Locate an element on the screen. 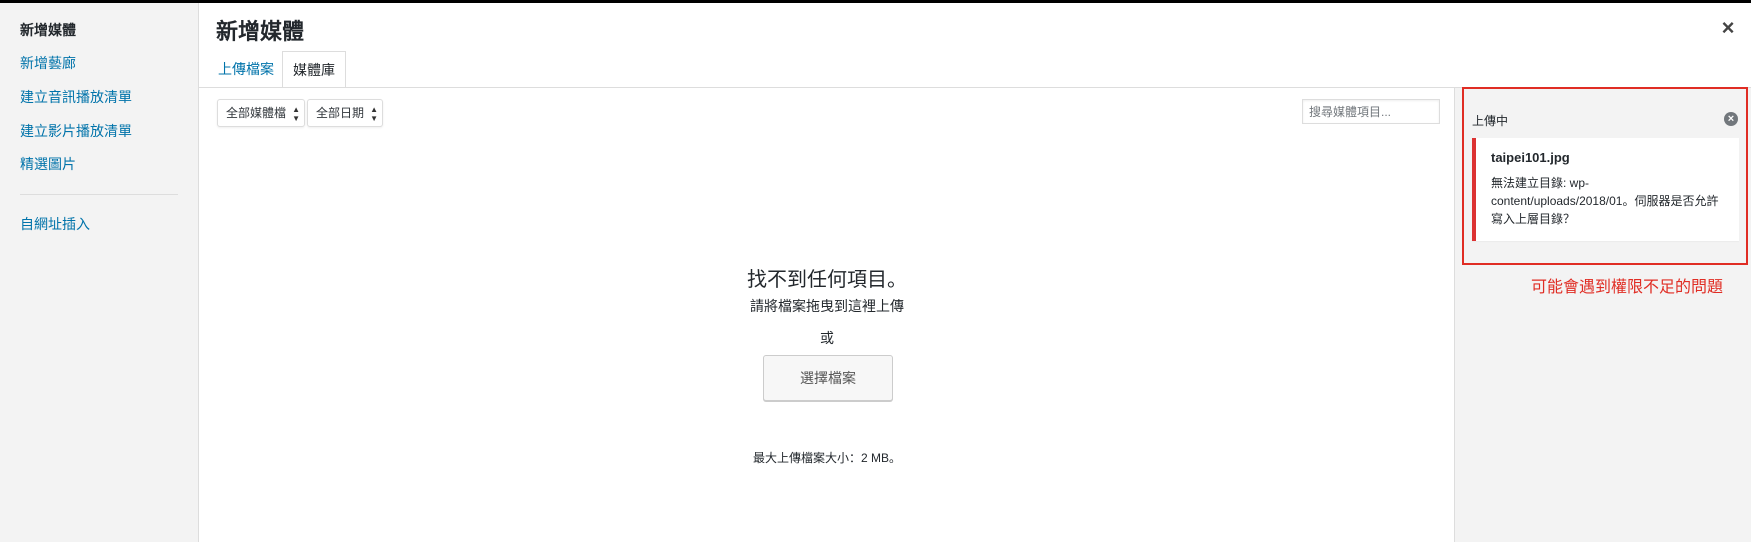 This screenshot has width=1751, height=542. date-filter-value: 全部日期 is located at coordinates (340, 113).